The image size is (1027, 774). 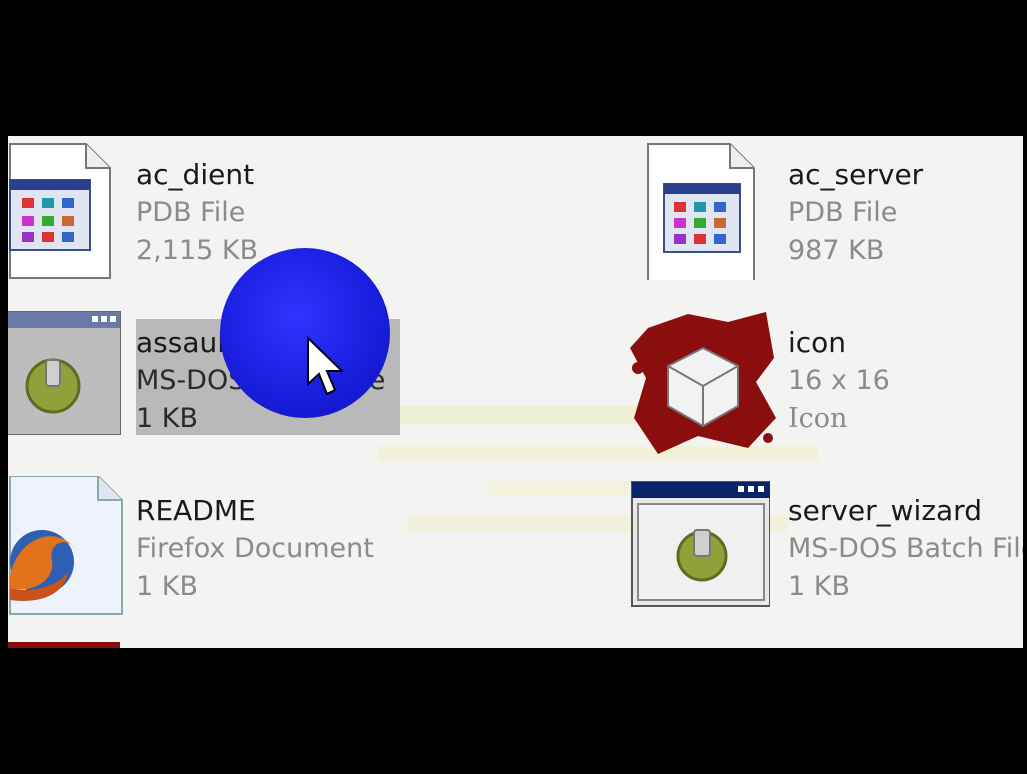 I want to click on cursor-highlight-circle, so click(x=305, y=333).